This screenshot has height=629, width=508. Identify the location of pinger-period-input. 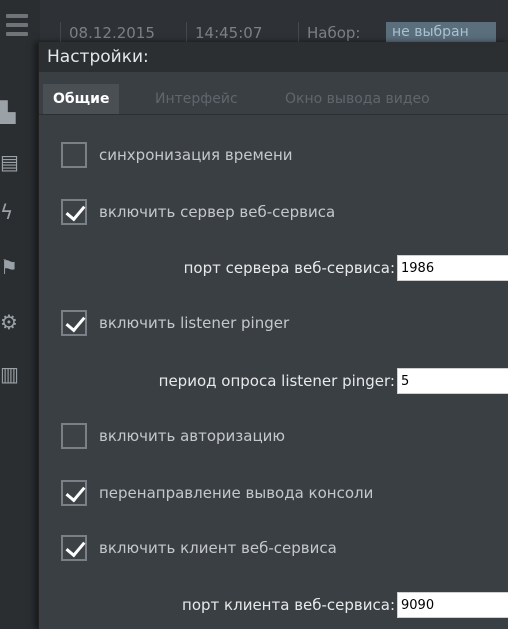
(452, 381).